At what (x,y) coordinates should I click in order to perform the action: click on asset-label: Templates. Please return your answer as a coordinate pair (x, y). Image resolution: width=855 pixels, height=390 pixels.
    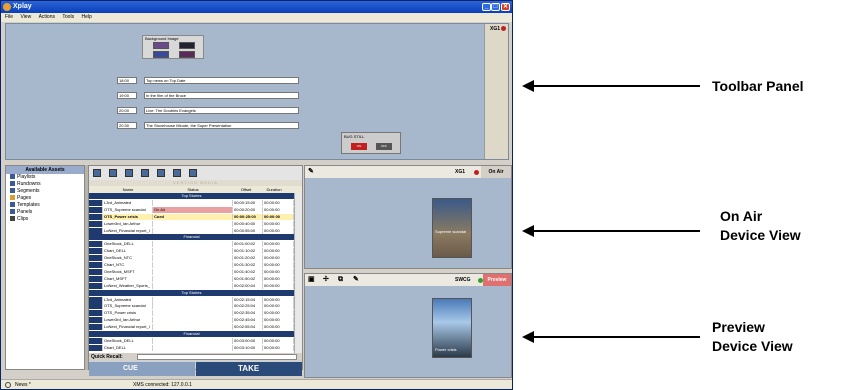
    Looking at the image, I should click on (28, 205).